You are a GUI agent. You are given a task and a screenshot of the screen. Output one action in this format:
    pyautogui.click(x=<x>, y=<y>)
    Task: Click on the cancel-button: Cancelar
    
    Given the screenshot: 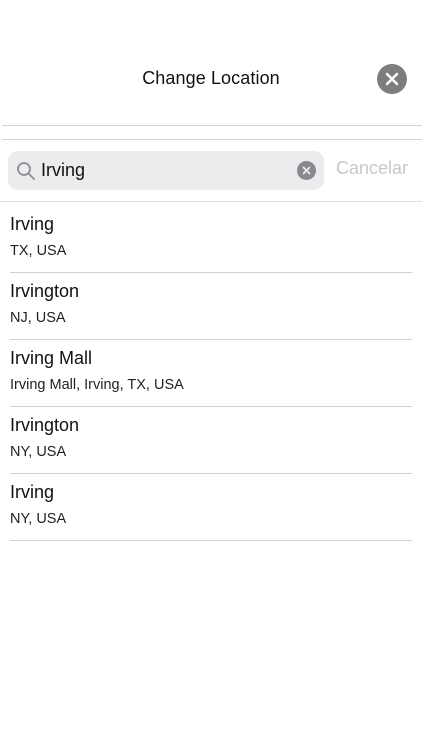 What is the action you would take?
    pyautogui.click(x=372, y=168)
    